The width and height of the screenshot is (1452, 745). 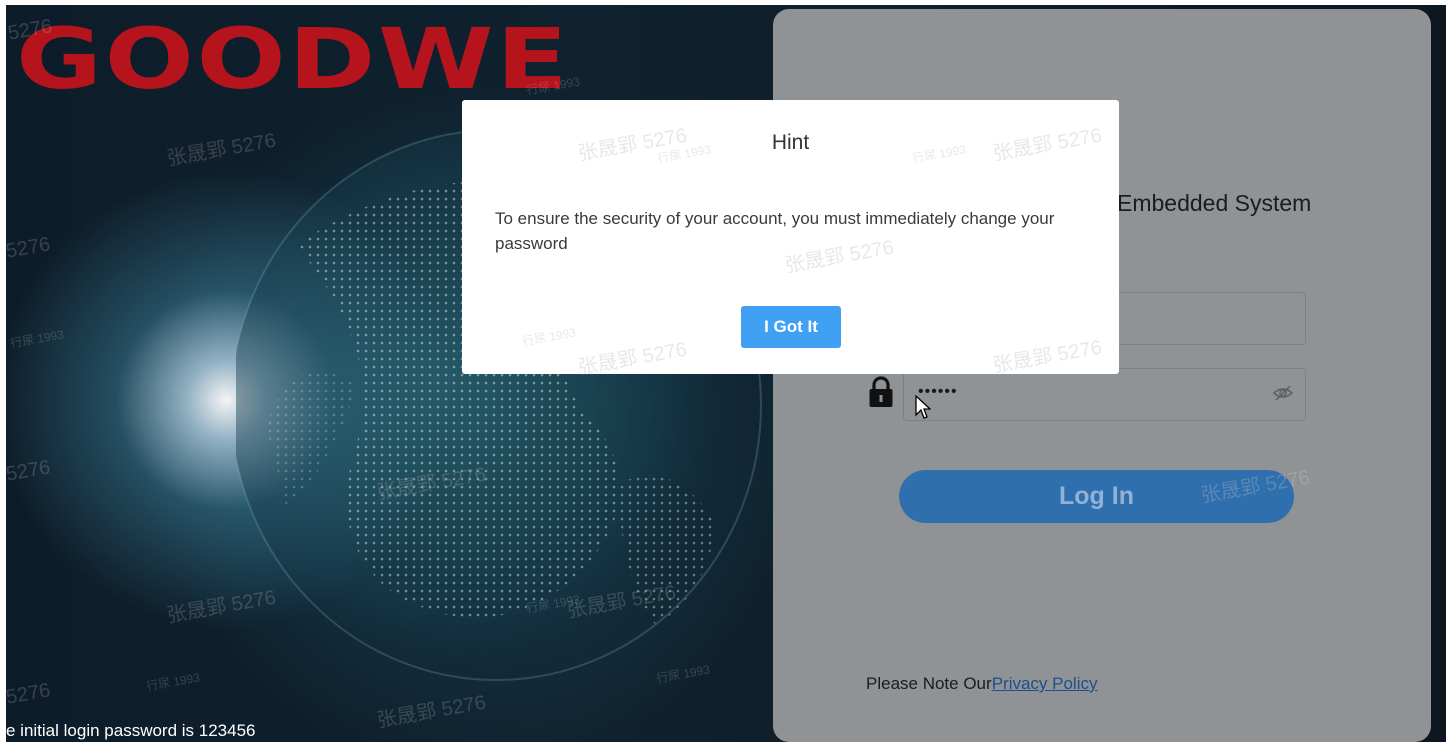 I want to click on initial-password-note: e initial login password is 123456, so click(x=131, y=730).